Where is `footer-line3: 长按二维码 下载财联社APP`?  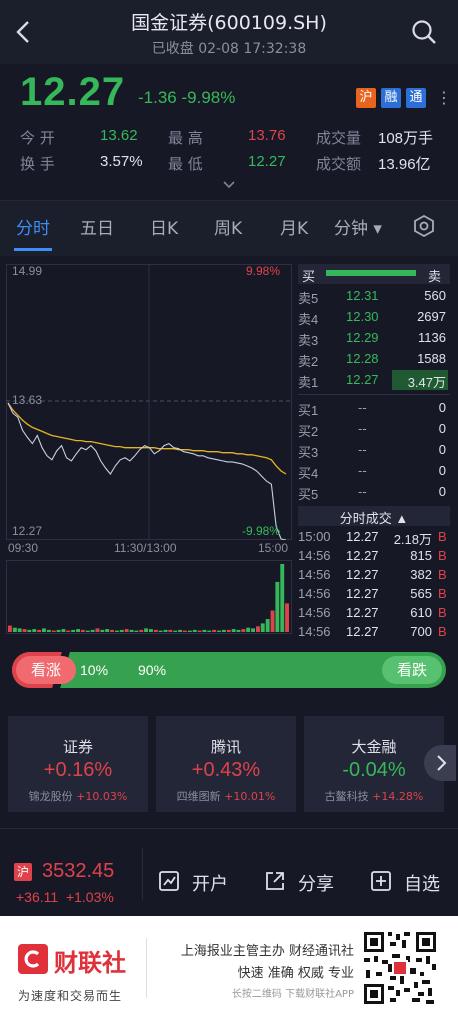
footer-line3: 长按二维码 下载财联社APP is located at coordinates (292, 994).